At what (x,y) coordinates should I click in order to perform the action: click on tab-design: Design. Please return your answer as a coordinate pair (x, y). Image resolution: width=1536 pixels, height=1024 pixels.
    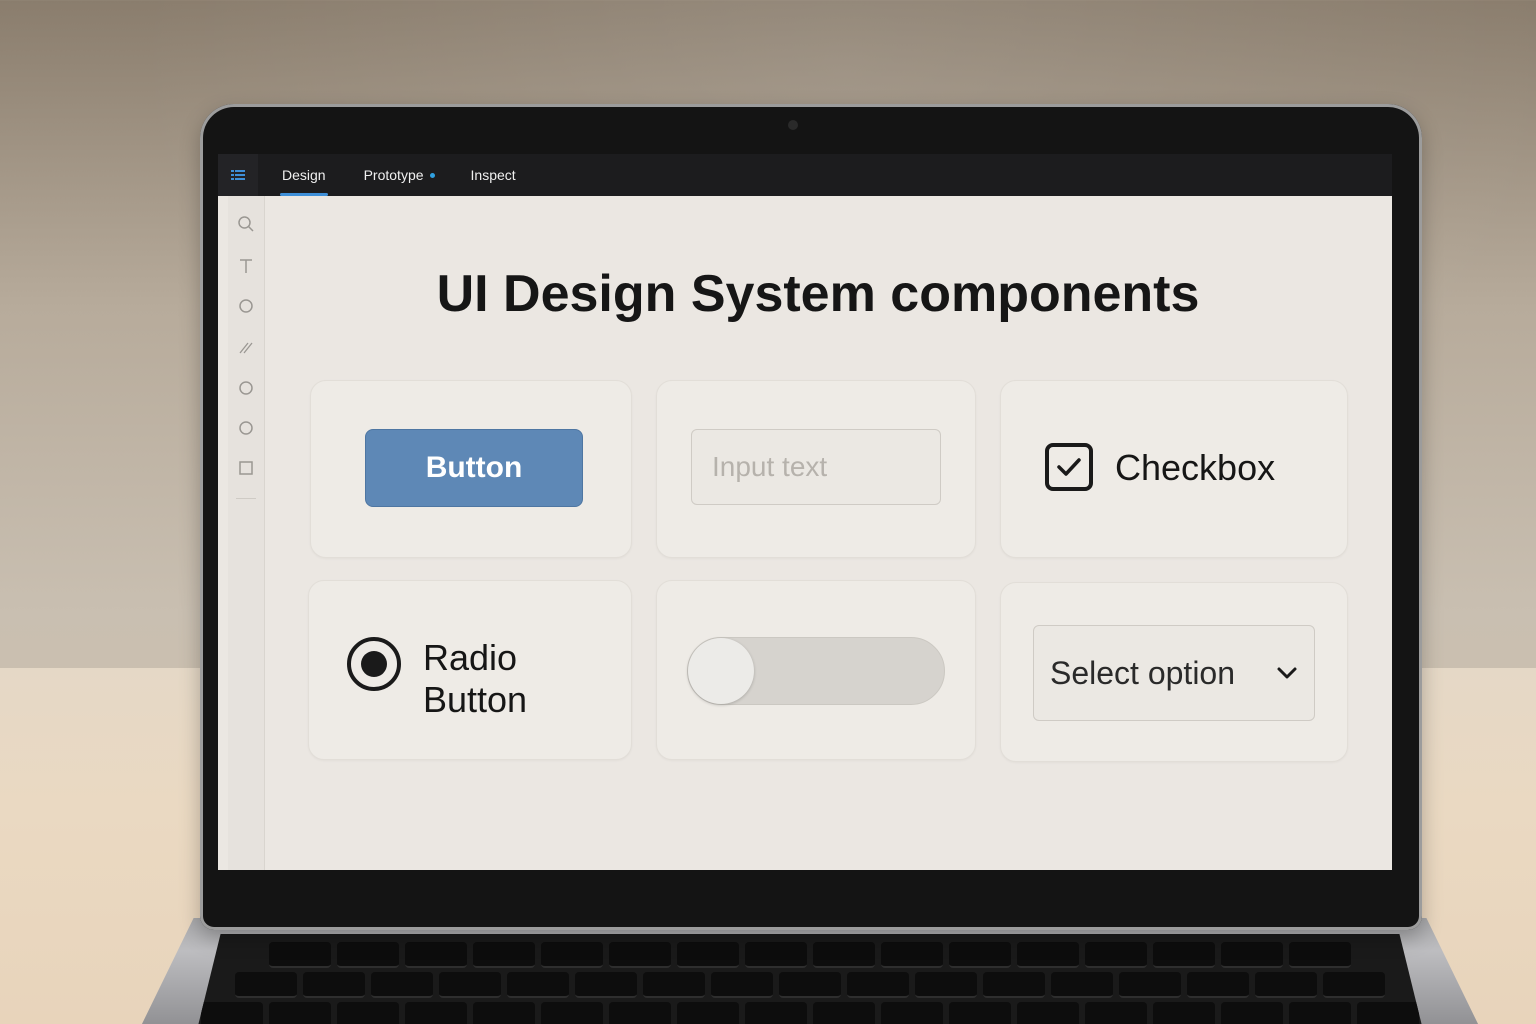
    Looking at the image, I should click on (304, 175).